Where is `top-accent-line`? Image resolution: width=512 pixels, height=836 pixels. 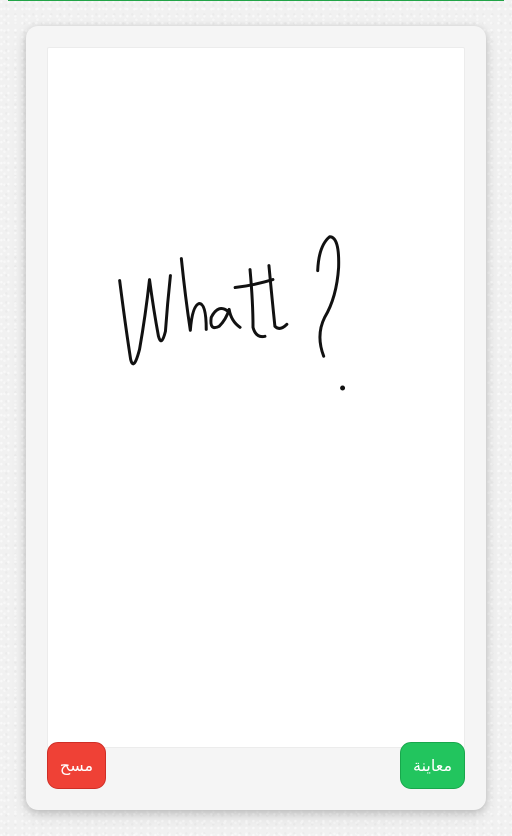
top-accent-line is located at coordinates (256, 0).